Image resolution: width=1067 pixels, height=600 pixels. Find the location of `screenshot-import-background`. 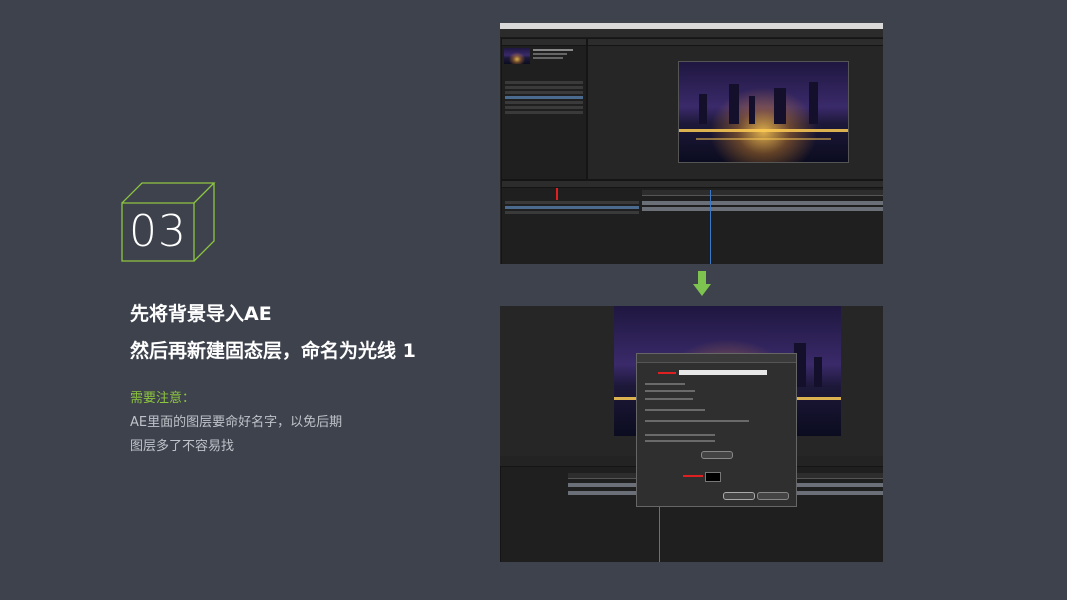

screenshot-import-background is located at coordinates (691, 143).